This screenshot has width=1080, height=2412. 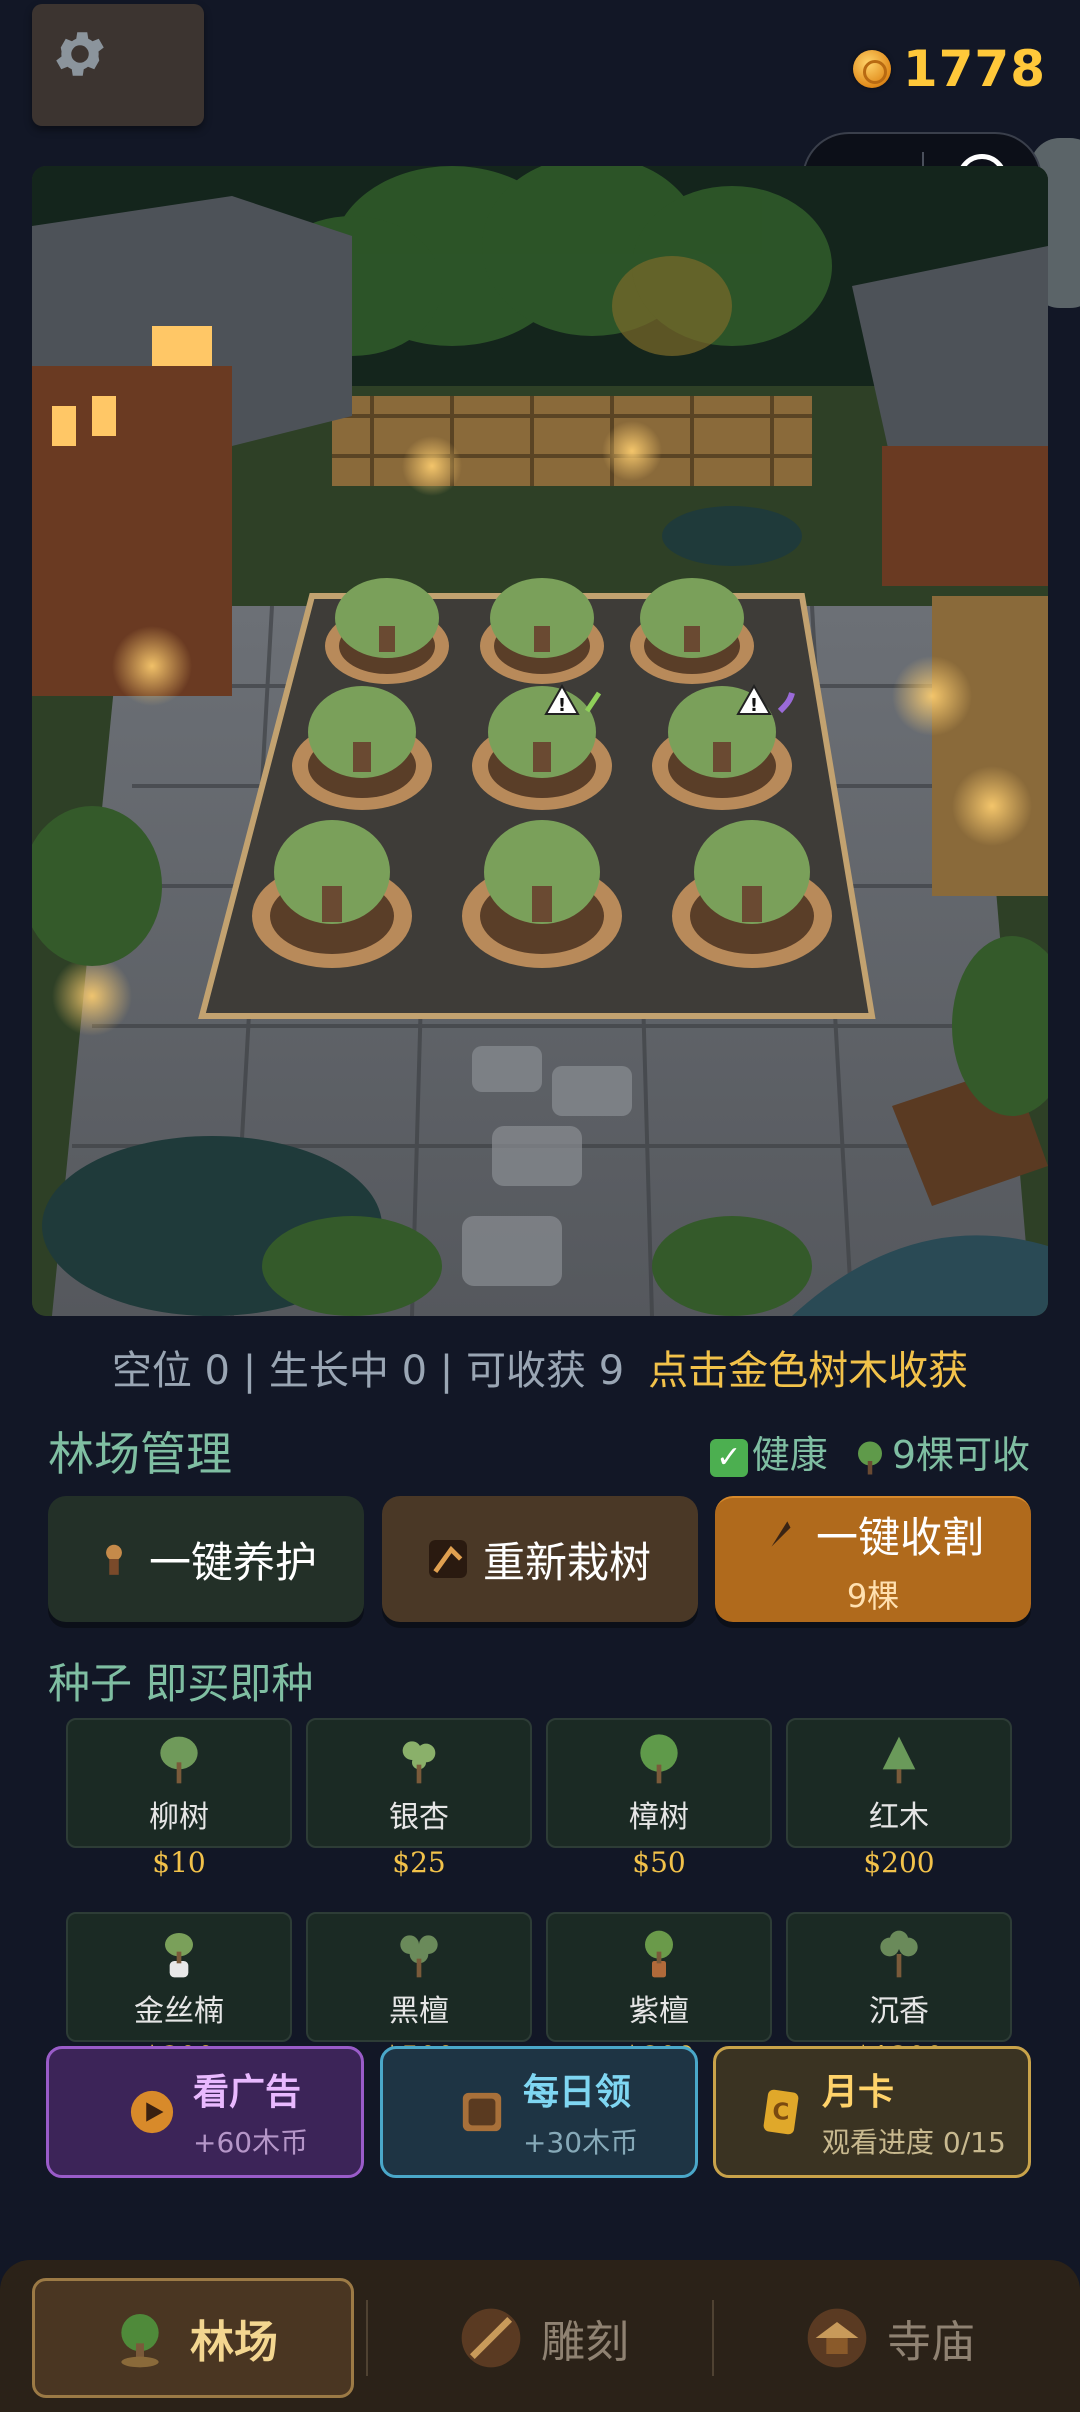 What do you see at coordinates (581, 2142) in the screenshot?
I see `daily-claim-reward: +30木币` at bounding box center [581, 2142].